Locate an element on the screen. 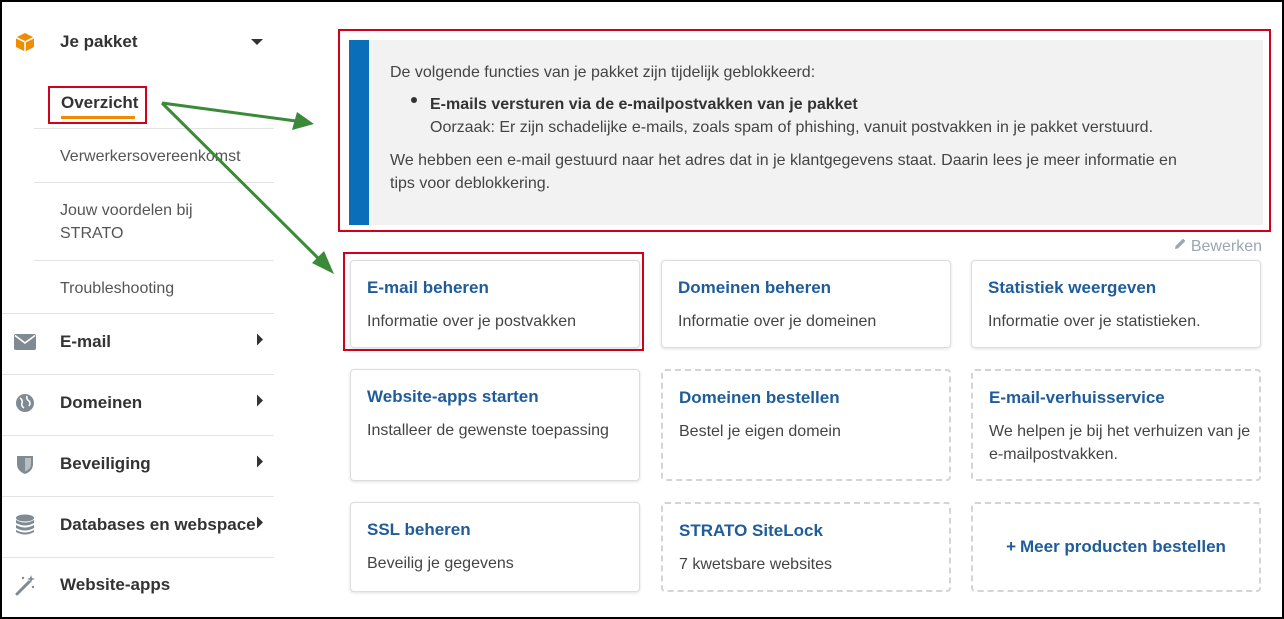 The height and width of the screenshot is (619, 1284). card-title: Domeinen bestellen is located at coordinates (759, 397).